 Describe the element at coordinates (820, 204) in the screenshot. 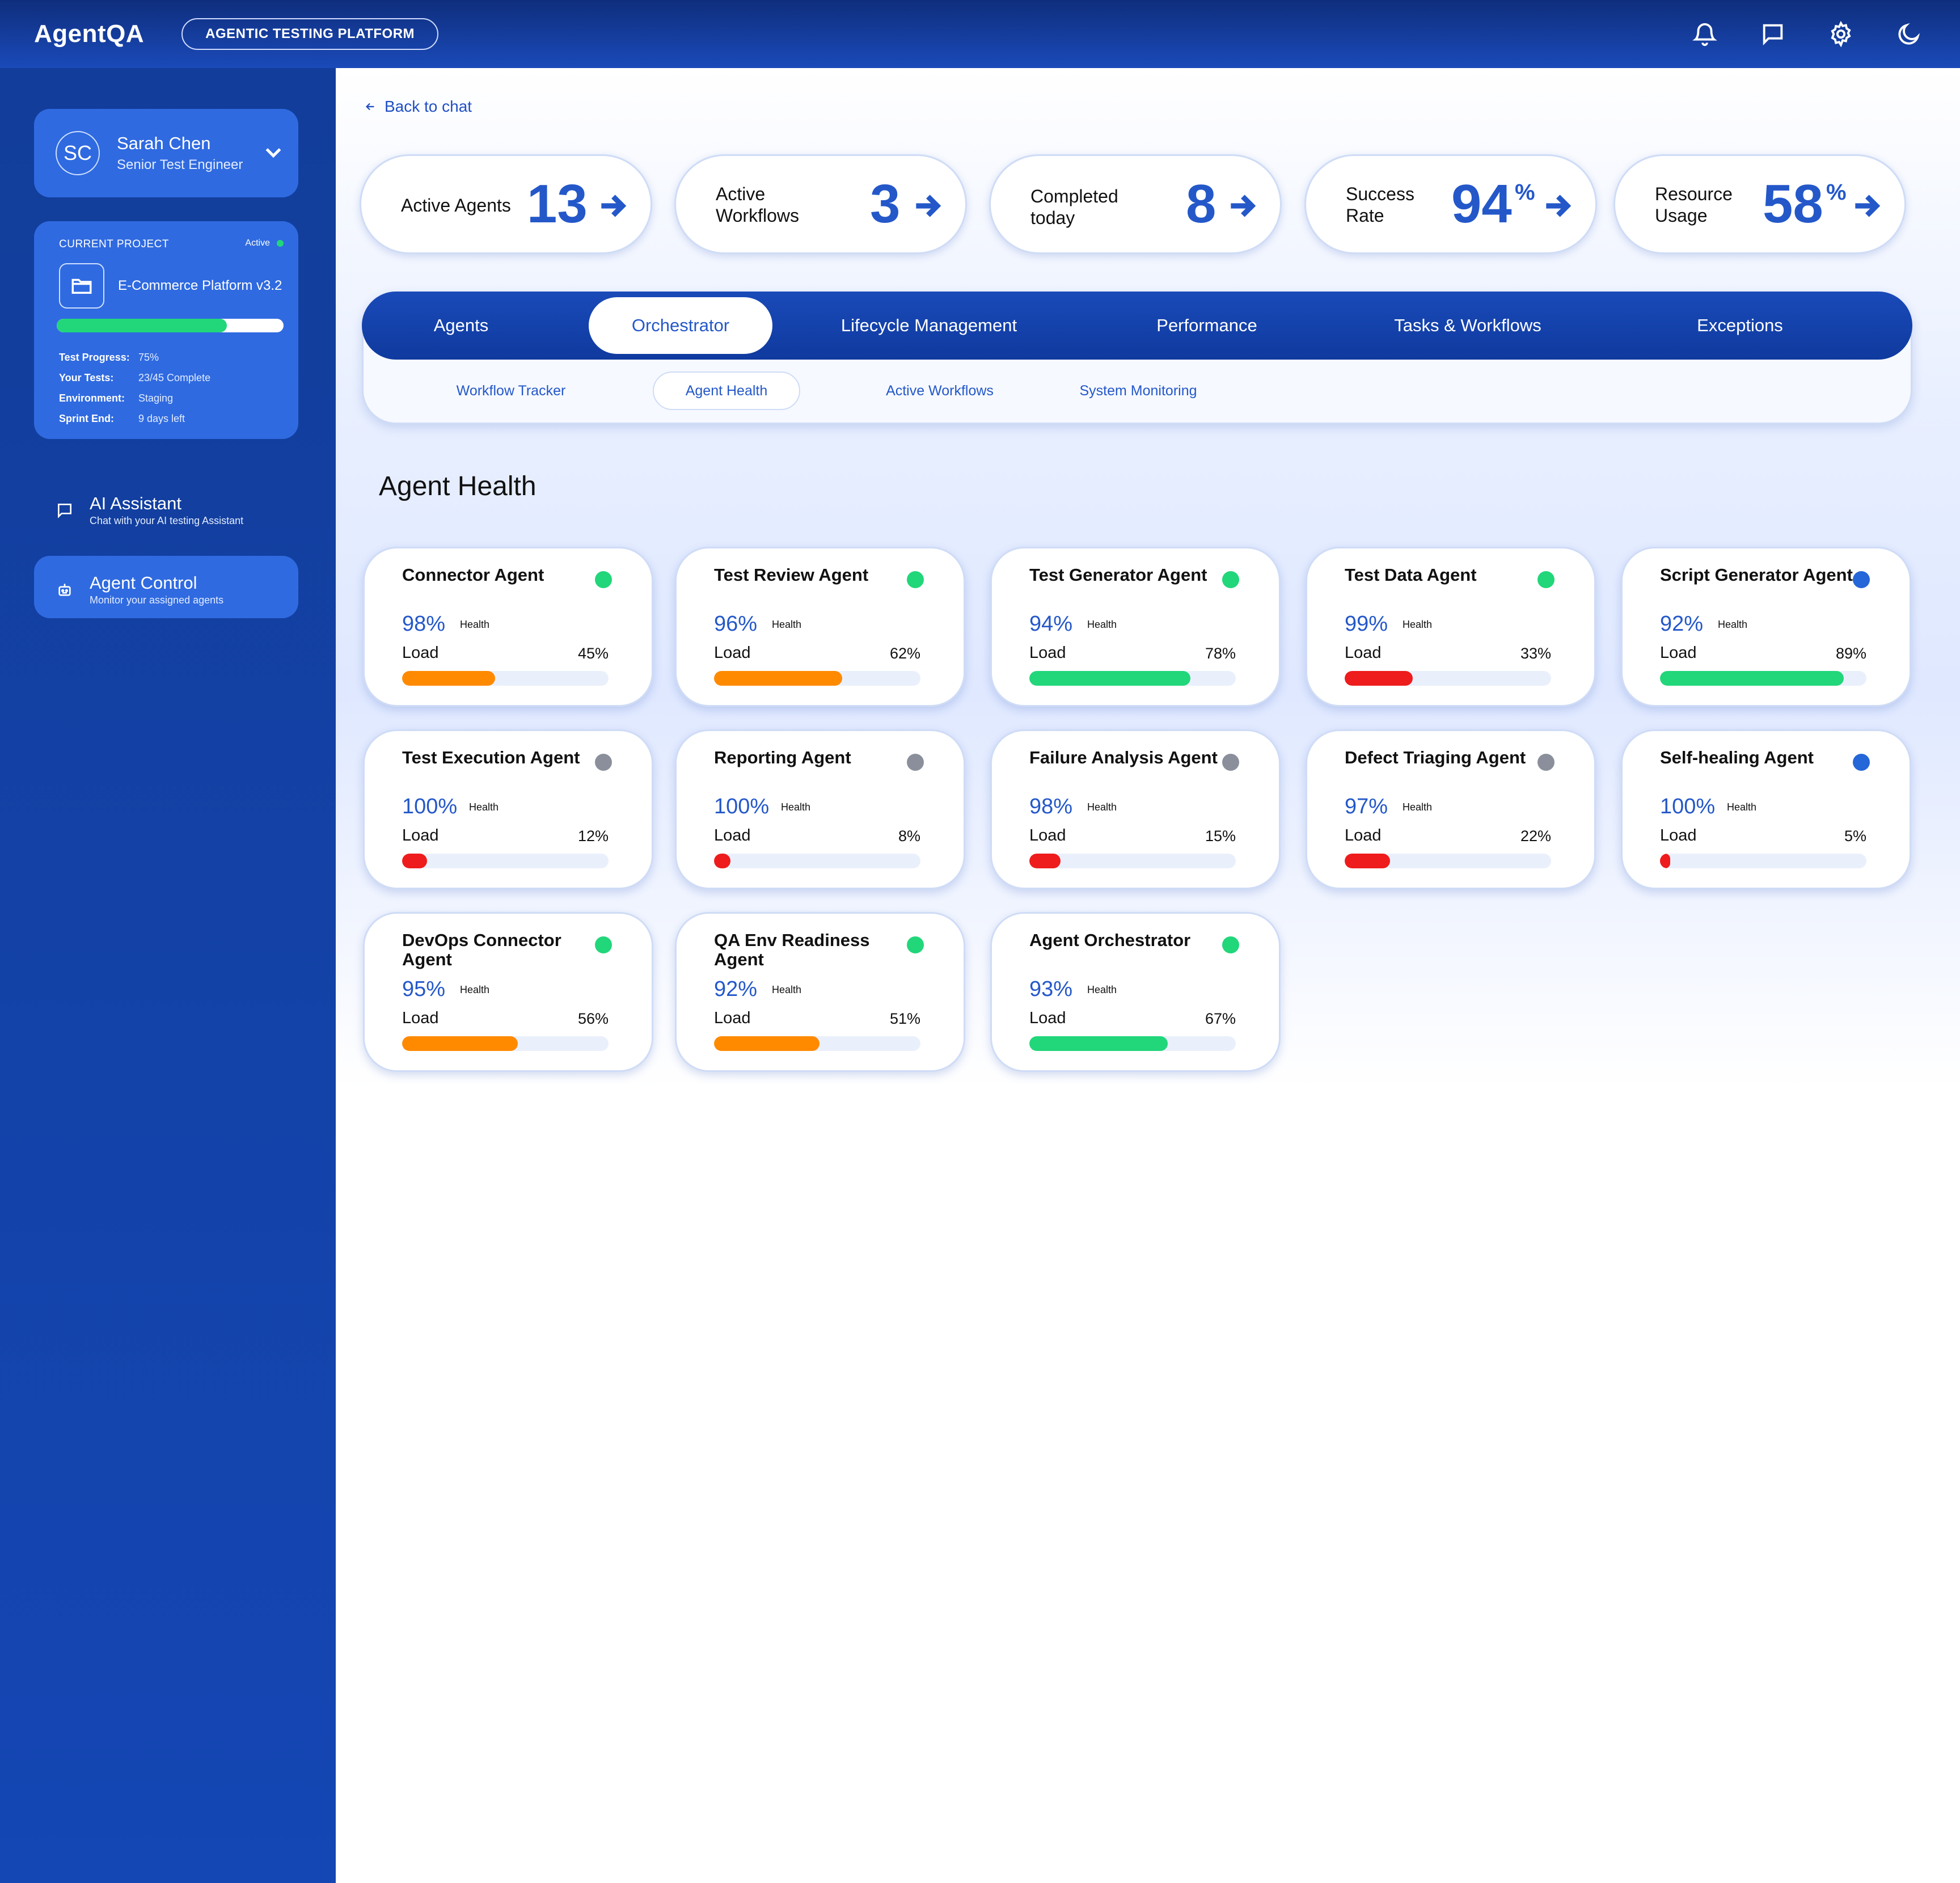

I see `stat-active-workflows: Active Workflows 3` at that location.